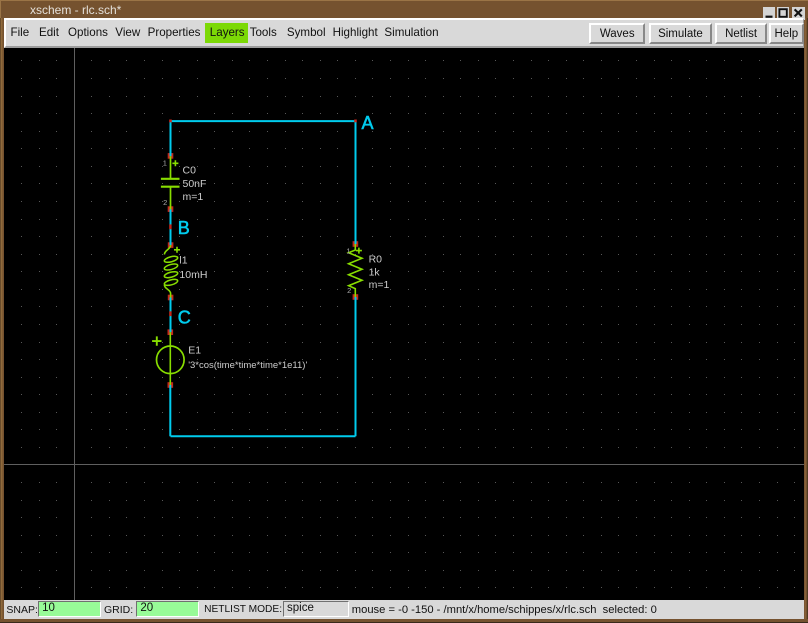 This screenshot has height=623, width=808. Describe the element at coordinates (183, 260) in the screenshot. I see `svg-text: l1` at that location.